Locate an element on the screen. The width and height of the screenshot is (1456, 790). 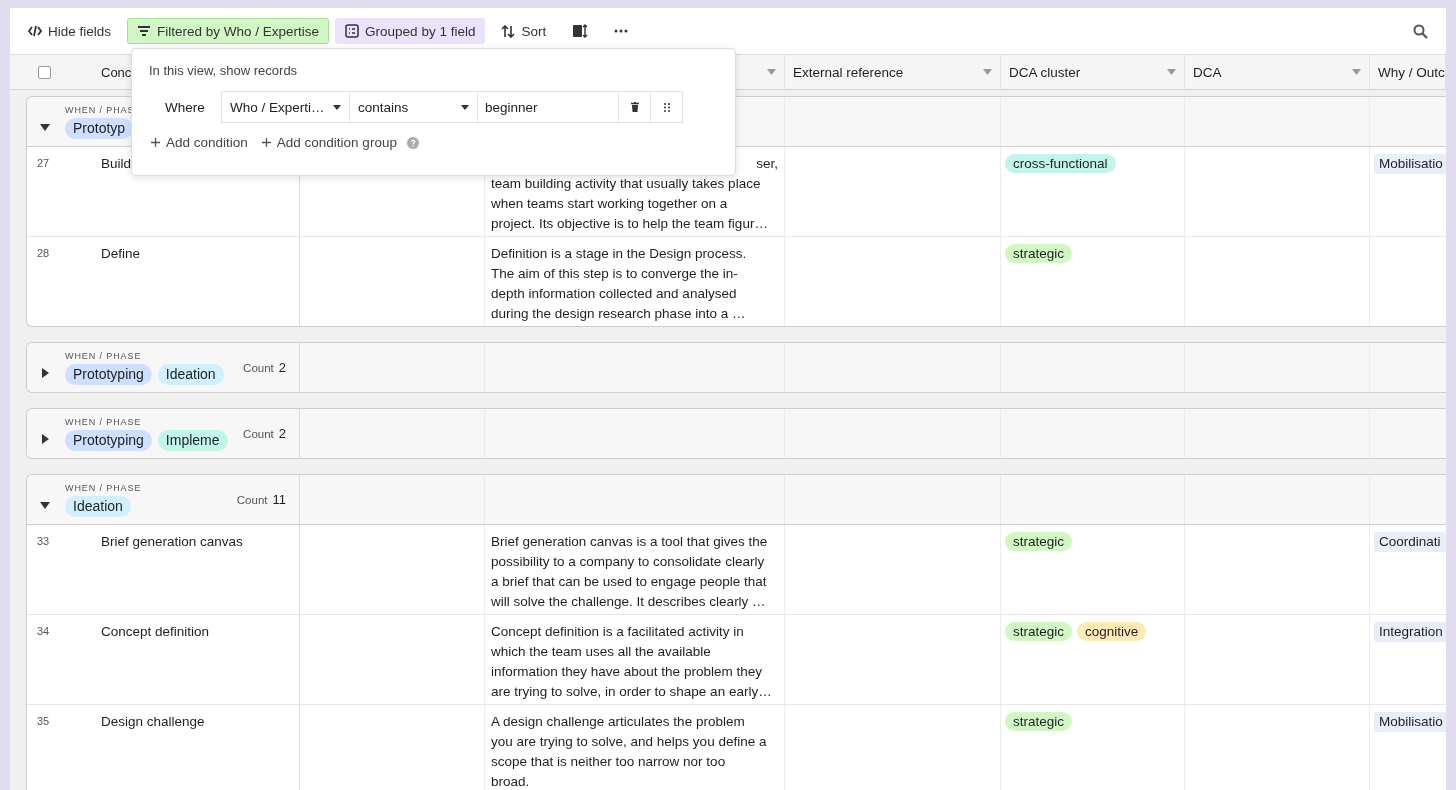
record-name: Concept definition is located at coordinates (155, 631).